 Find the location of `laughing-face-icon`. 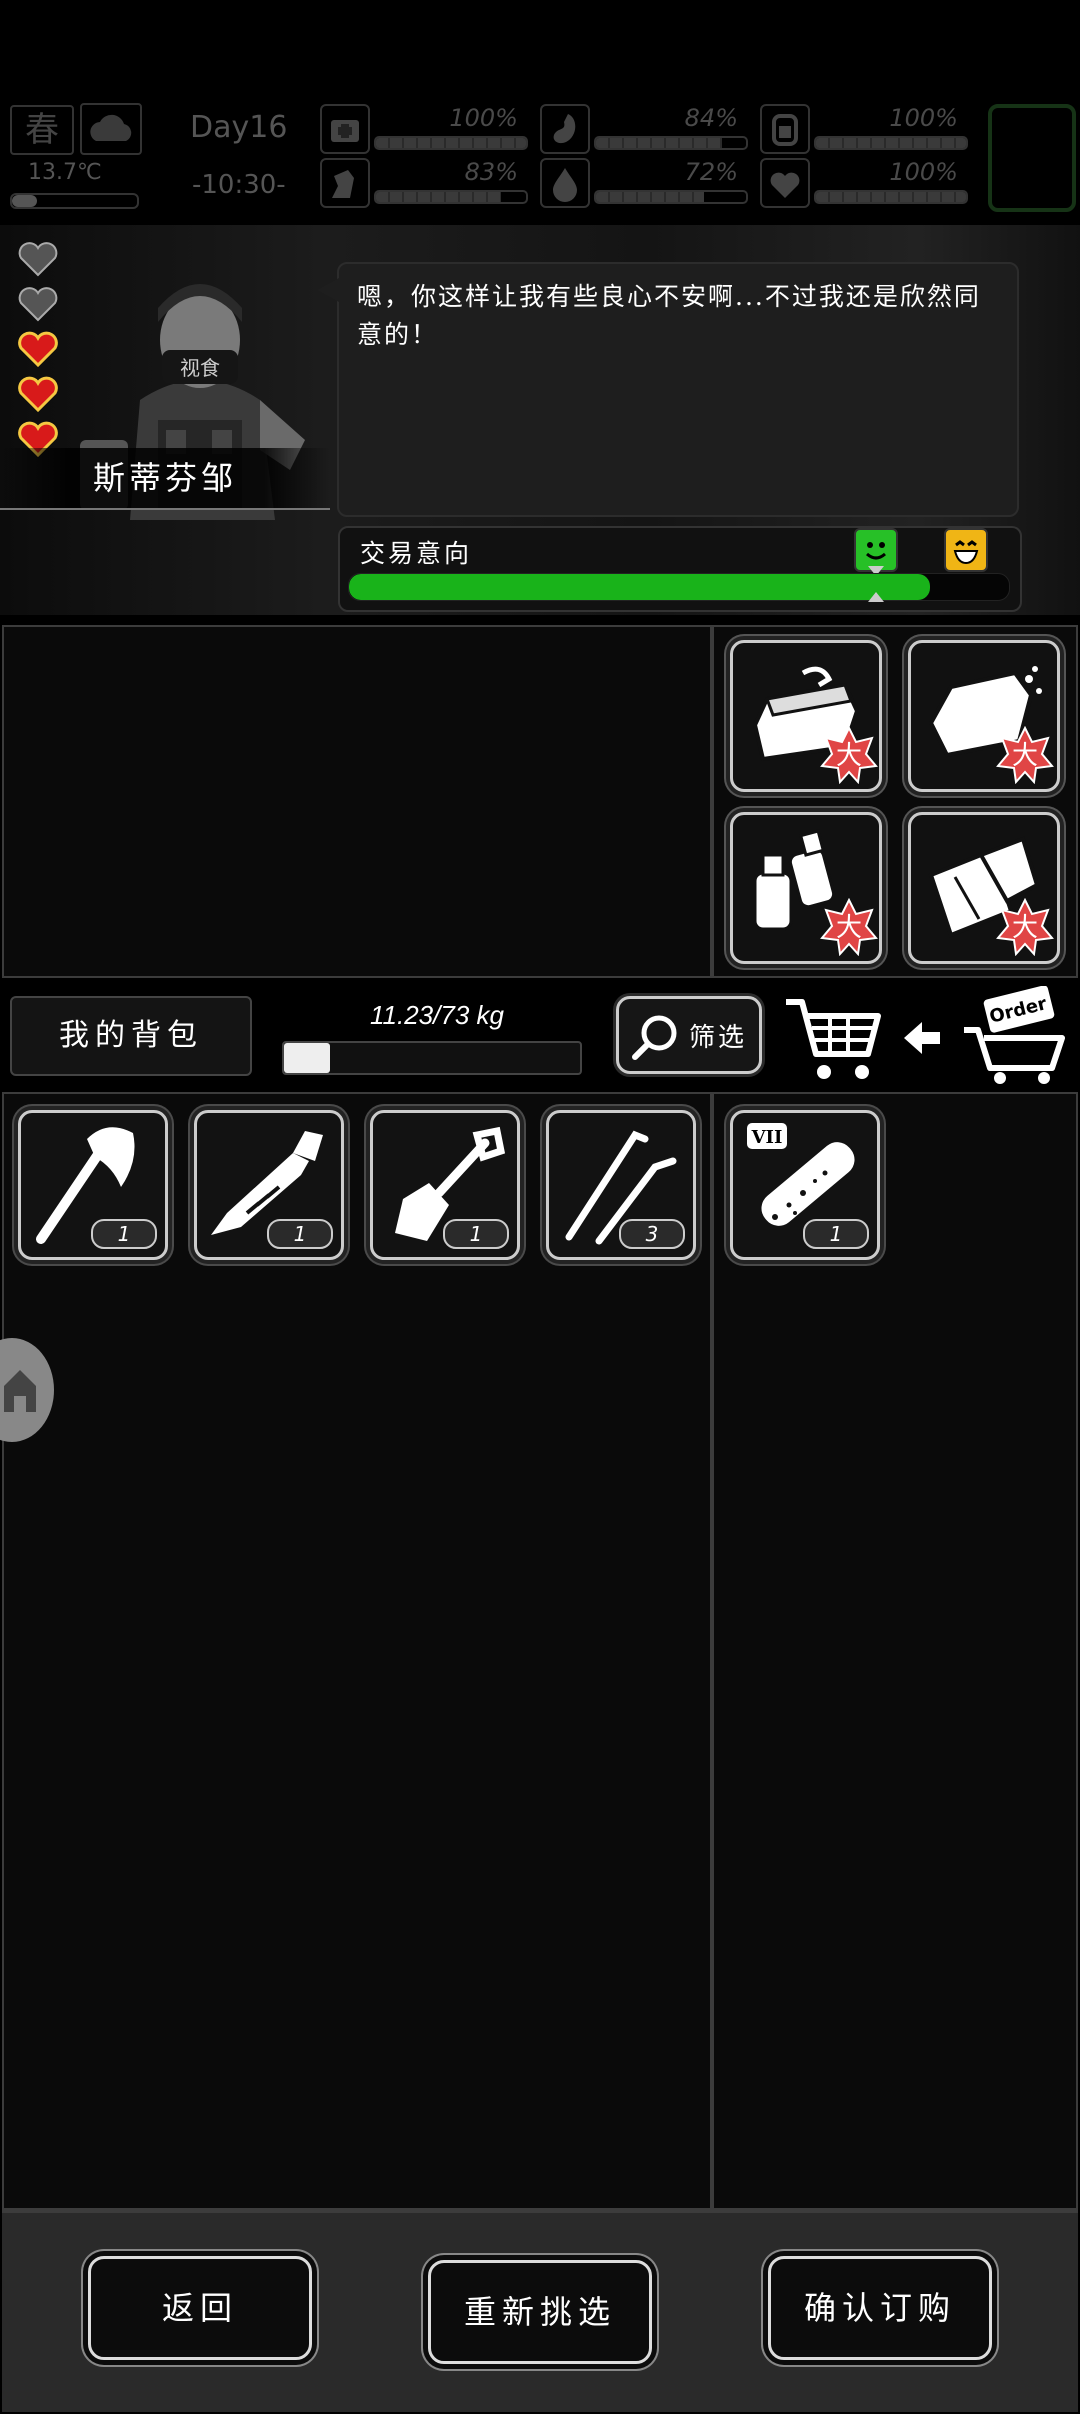

laughing-face-icon is located at coordinates (966, 550).